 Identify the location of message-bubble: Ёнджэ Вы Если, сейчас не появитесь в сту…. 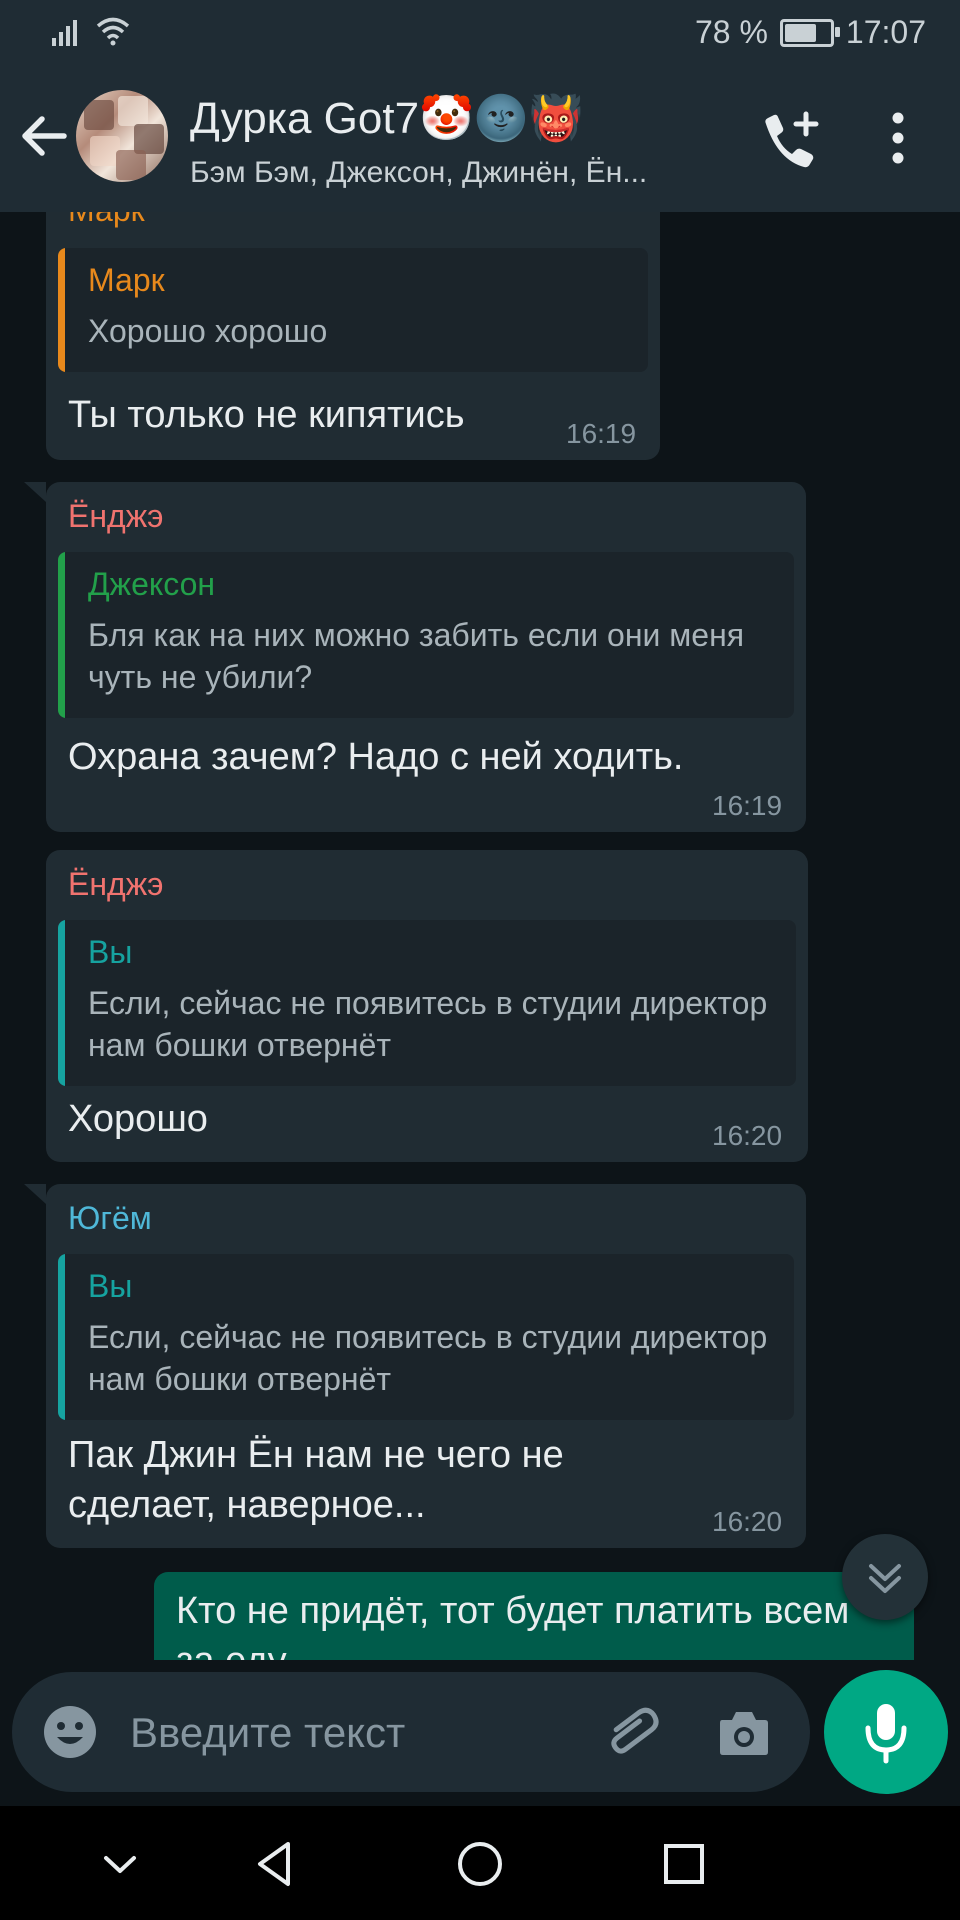
(427, 1006).